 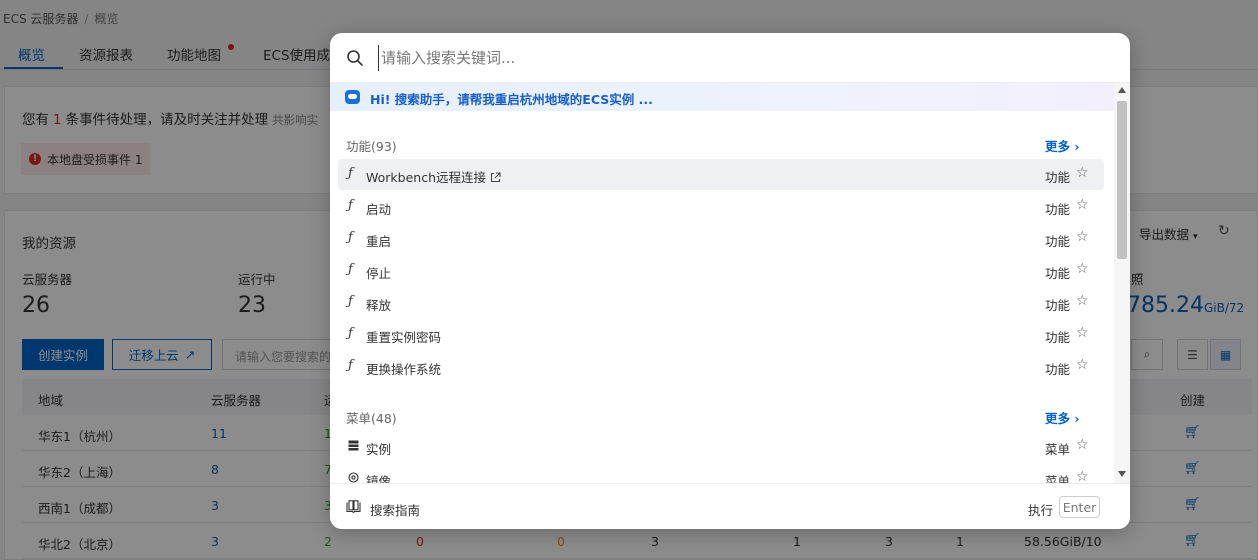 What do you see at coordinates (721, 446) in the screenshot?
I see `result-item-instance: 实例 菜单 ☆` at bounding box center [721, 446].